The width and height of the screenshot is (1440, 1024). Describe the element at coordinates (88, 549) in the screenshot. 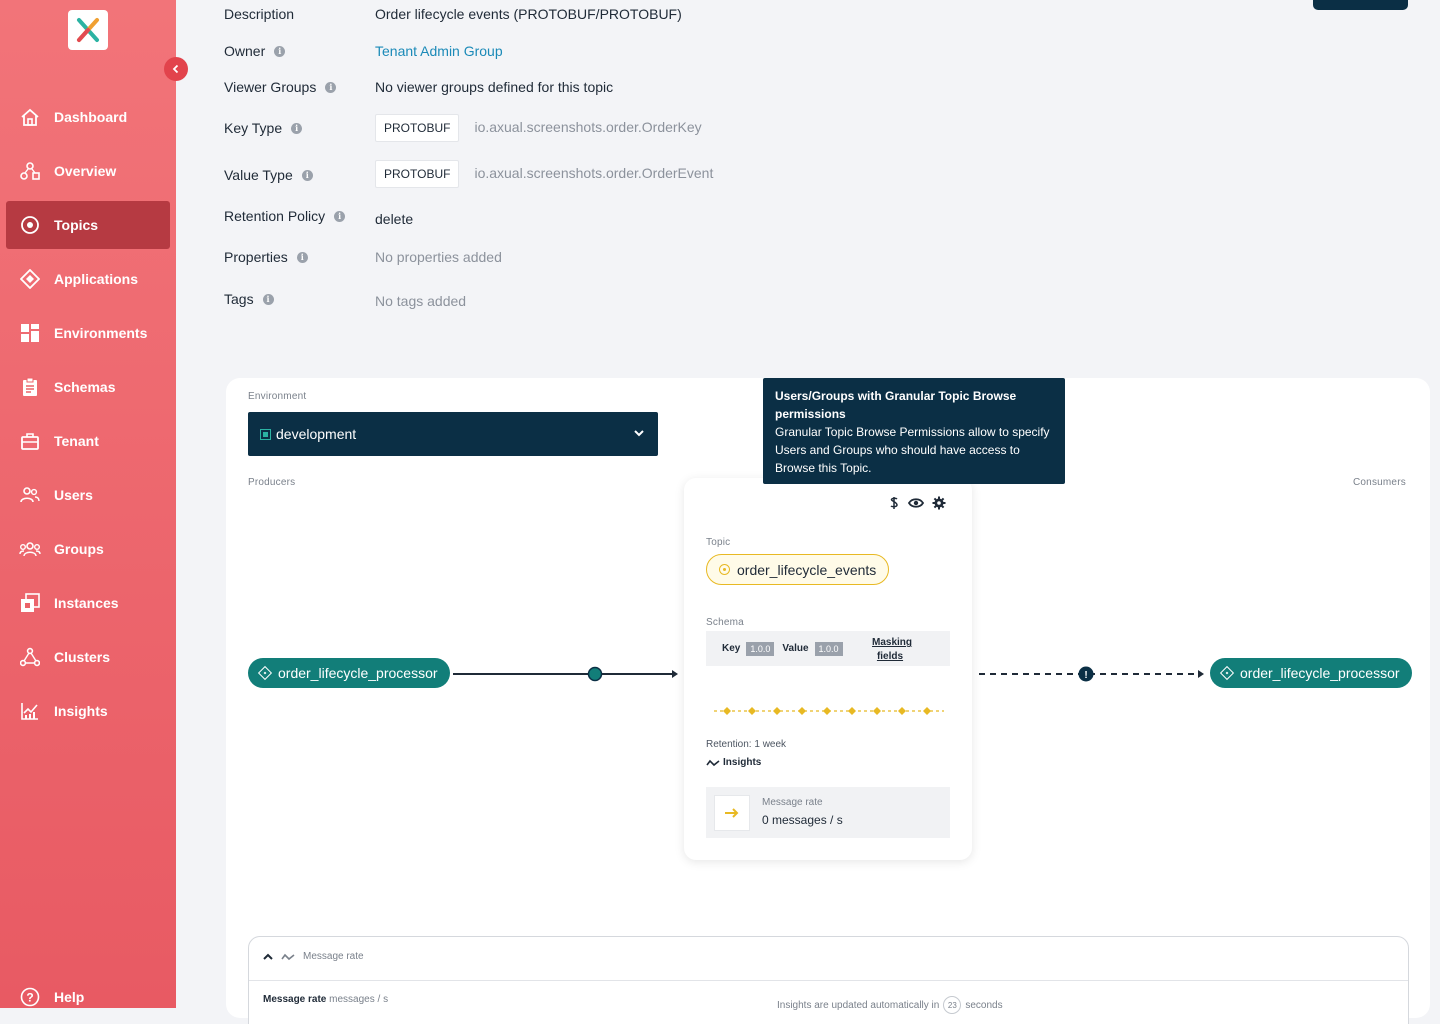

I see `sidebar-item-groups: Groups` at that location.